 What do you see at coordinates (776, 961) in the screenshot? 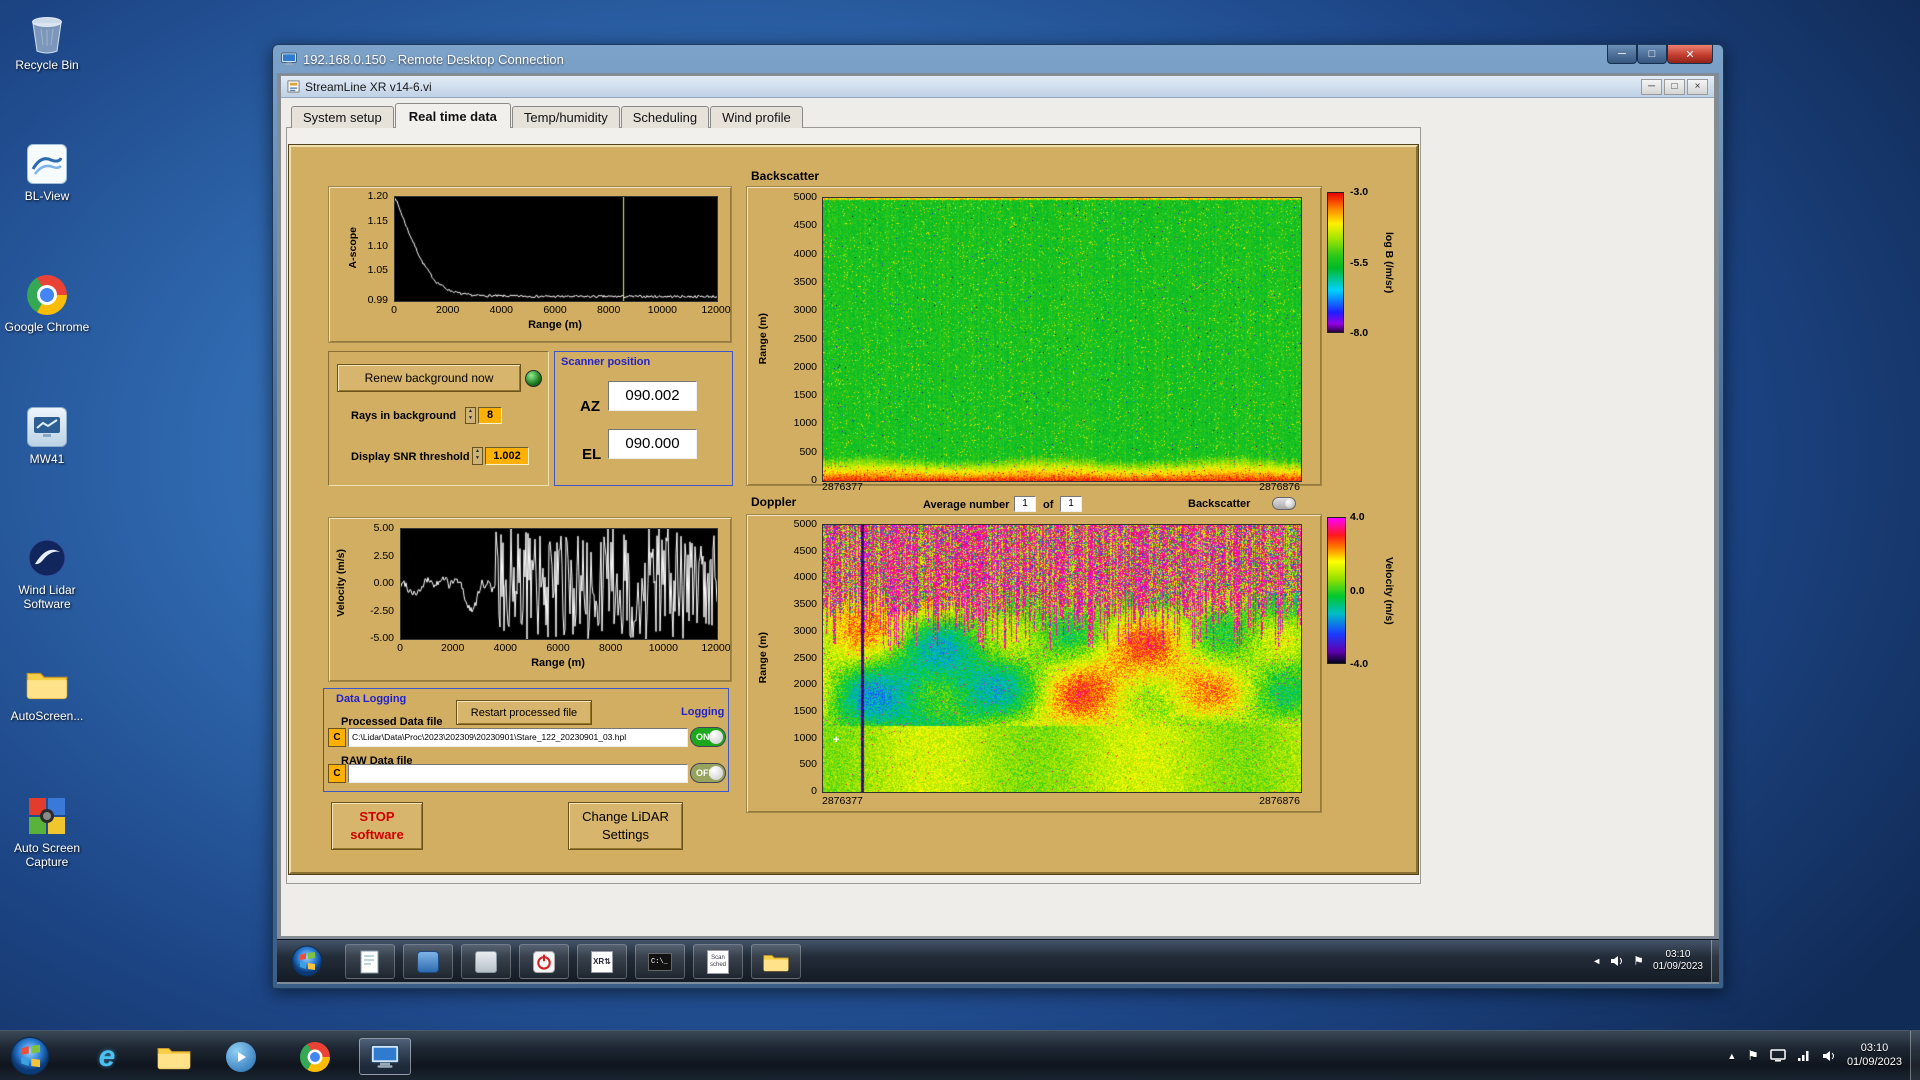
I see `remote-taskbar-folder-icon` at bounding box center [776, 961].